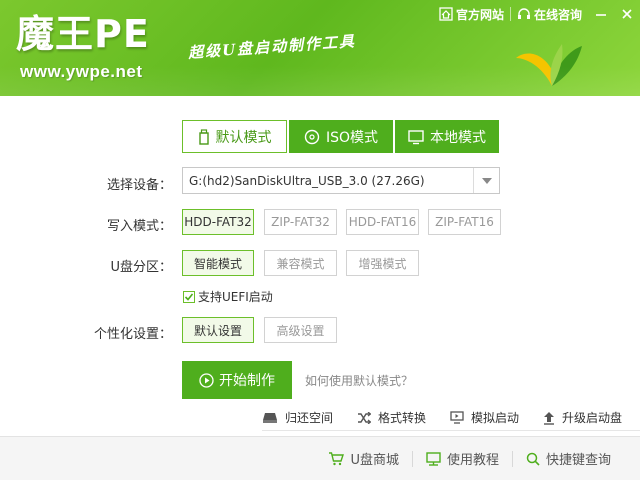 Image resolution: width=640 pixels, height=480 pixels. I want to click on footer-shortcut-label: 快捷键查询, so click(578, 460).